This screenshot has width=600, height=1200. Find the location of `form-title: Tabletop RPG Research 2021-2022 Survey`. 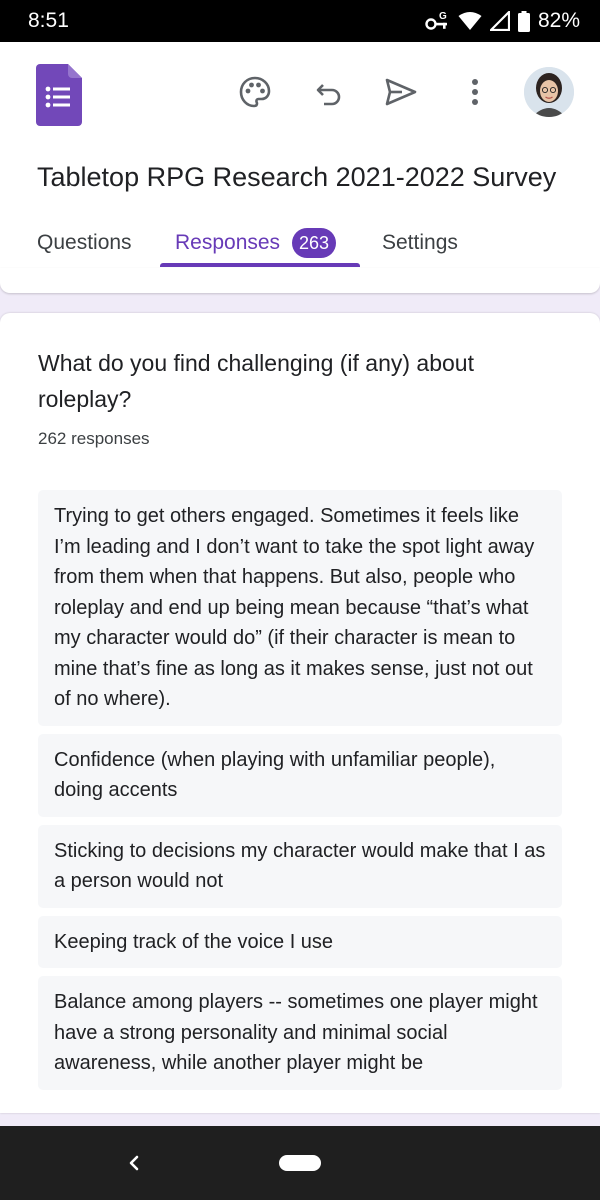

form-title: Tabletop RPG Research 2021-2022 Survey is located at coordinates (297, 177).